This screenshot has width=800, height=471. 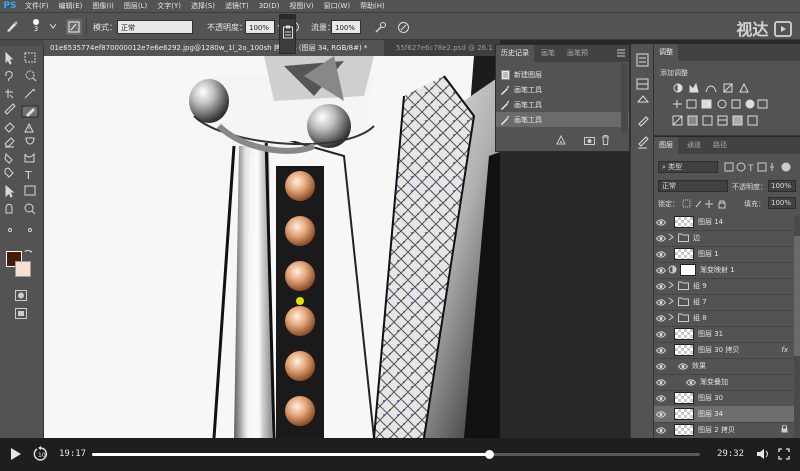 I want to click on brush-panel-icon, so click(x=643, y=124).